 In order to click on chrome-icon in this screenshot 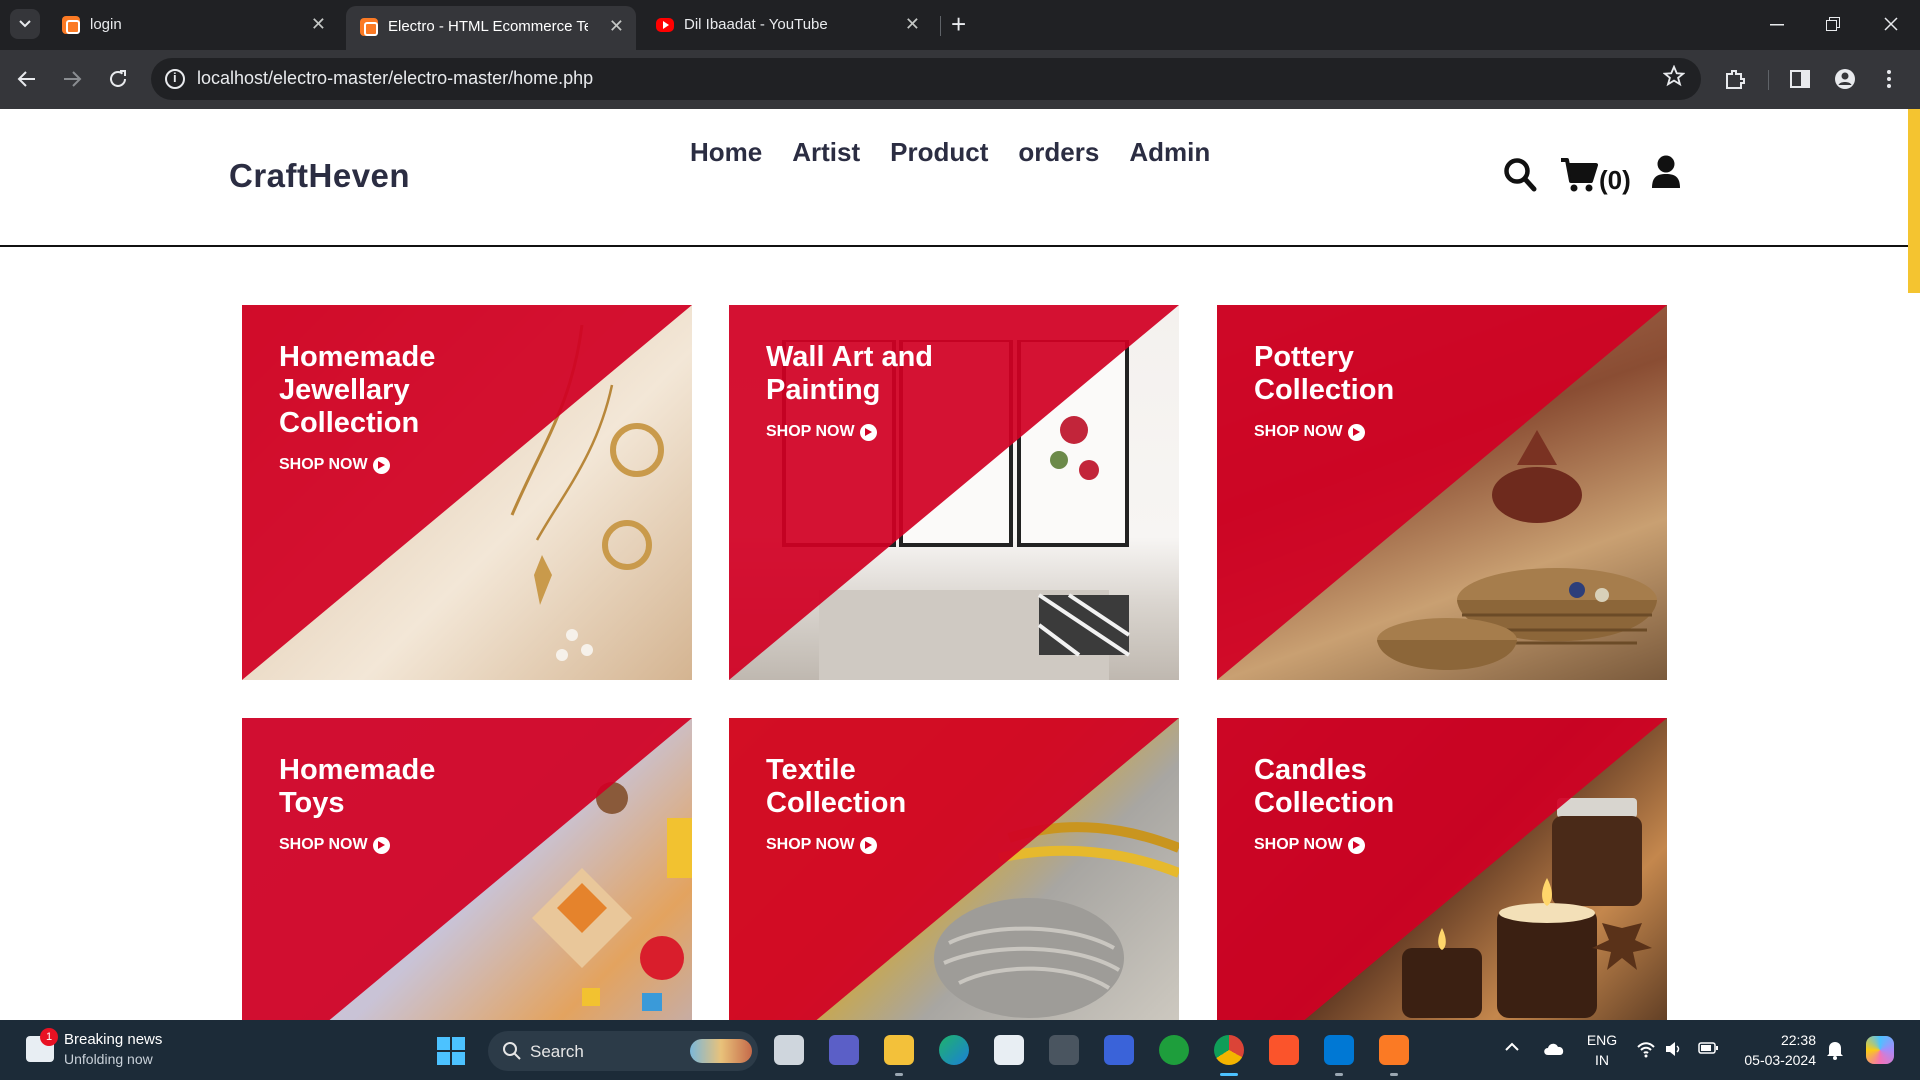, I will do `click(1229, 1050)`.